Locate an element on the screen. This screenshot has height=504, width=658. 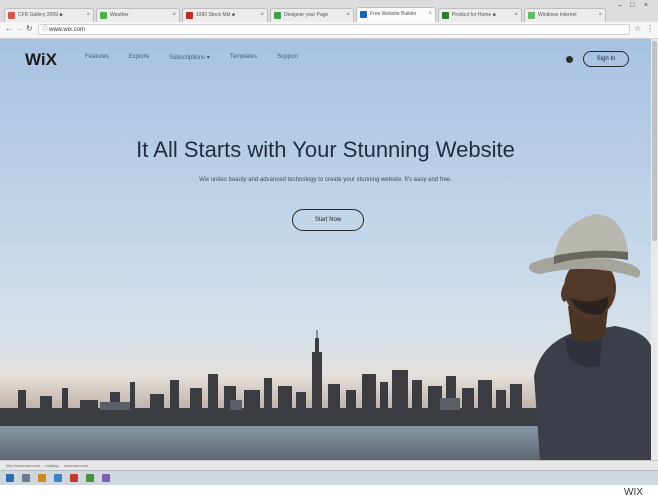
os-taskbar is located at coordinates (329, 477).